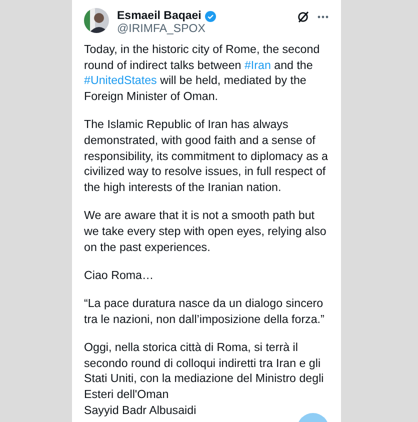 The image size is (418, 422). What do you see at coordinates (140, 410) in the screenshot?
I see `tweet-text: Sayyid Badr Albusaidi` at bounding box center [140, 410].